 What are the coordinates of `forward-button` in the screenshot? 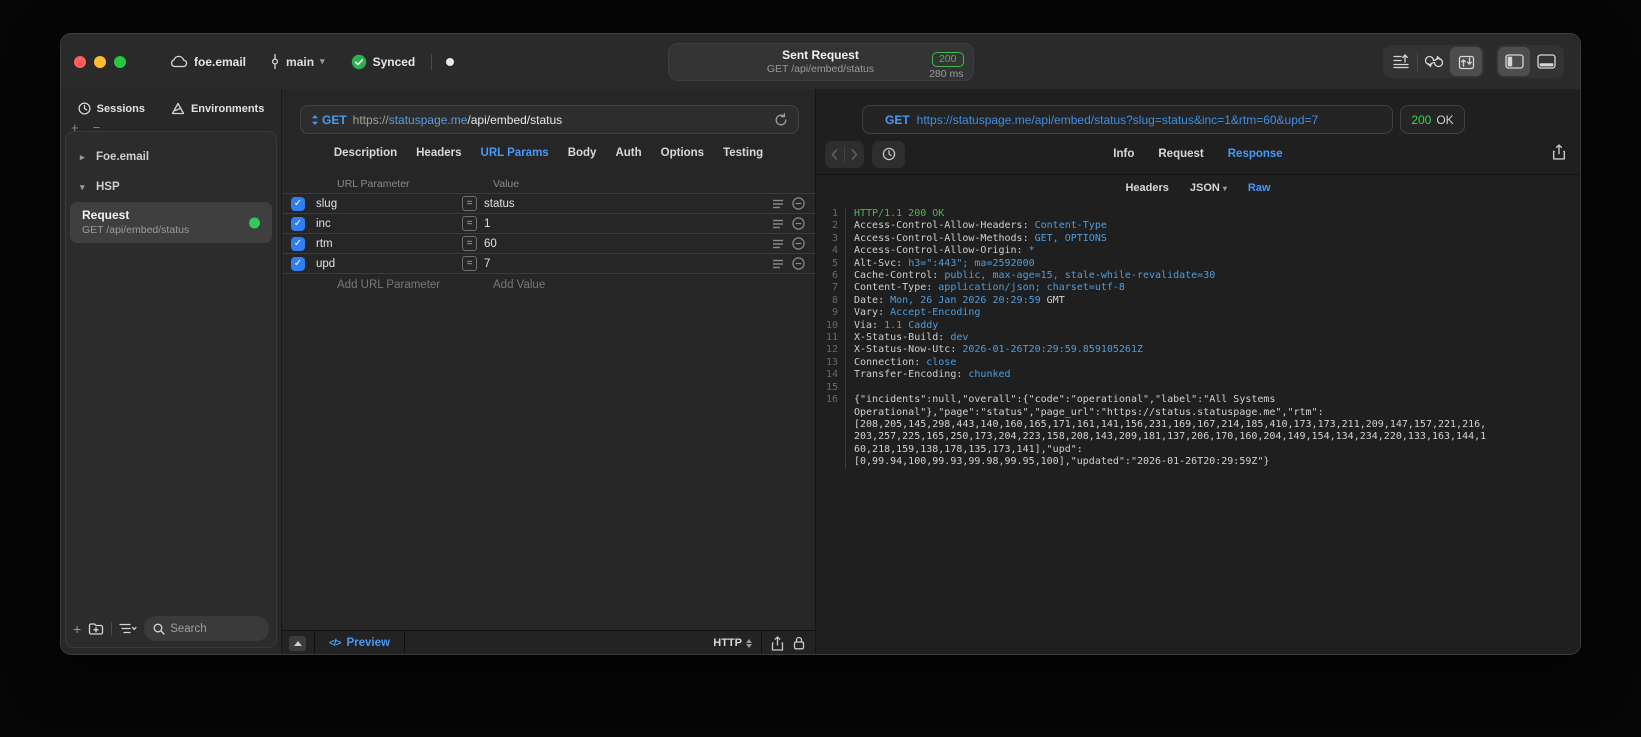 It's located at (854, 154).